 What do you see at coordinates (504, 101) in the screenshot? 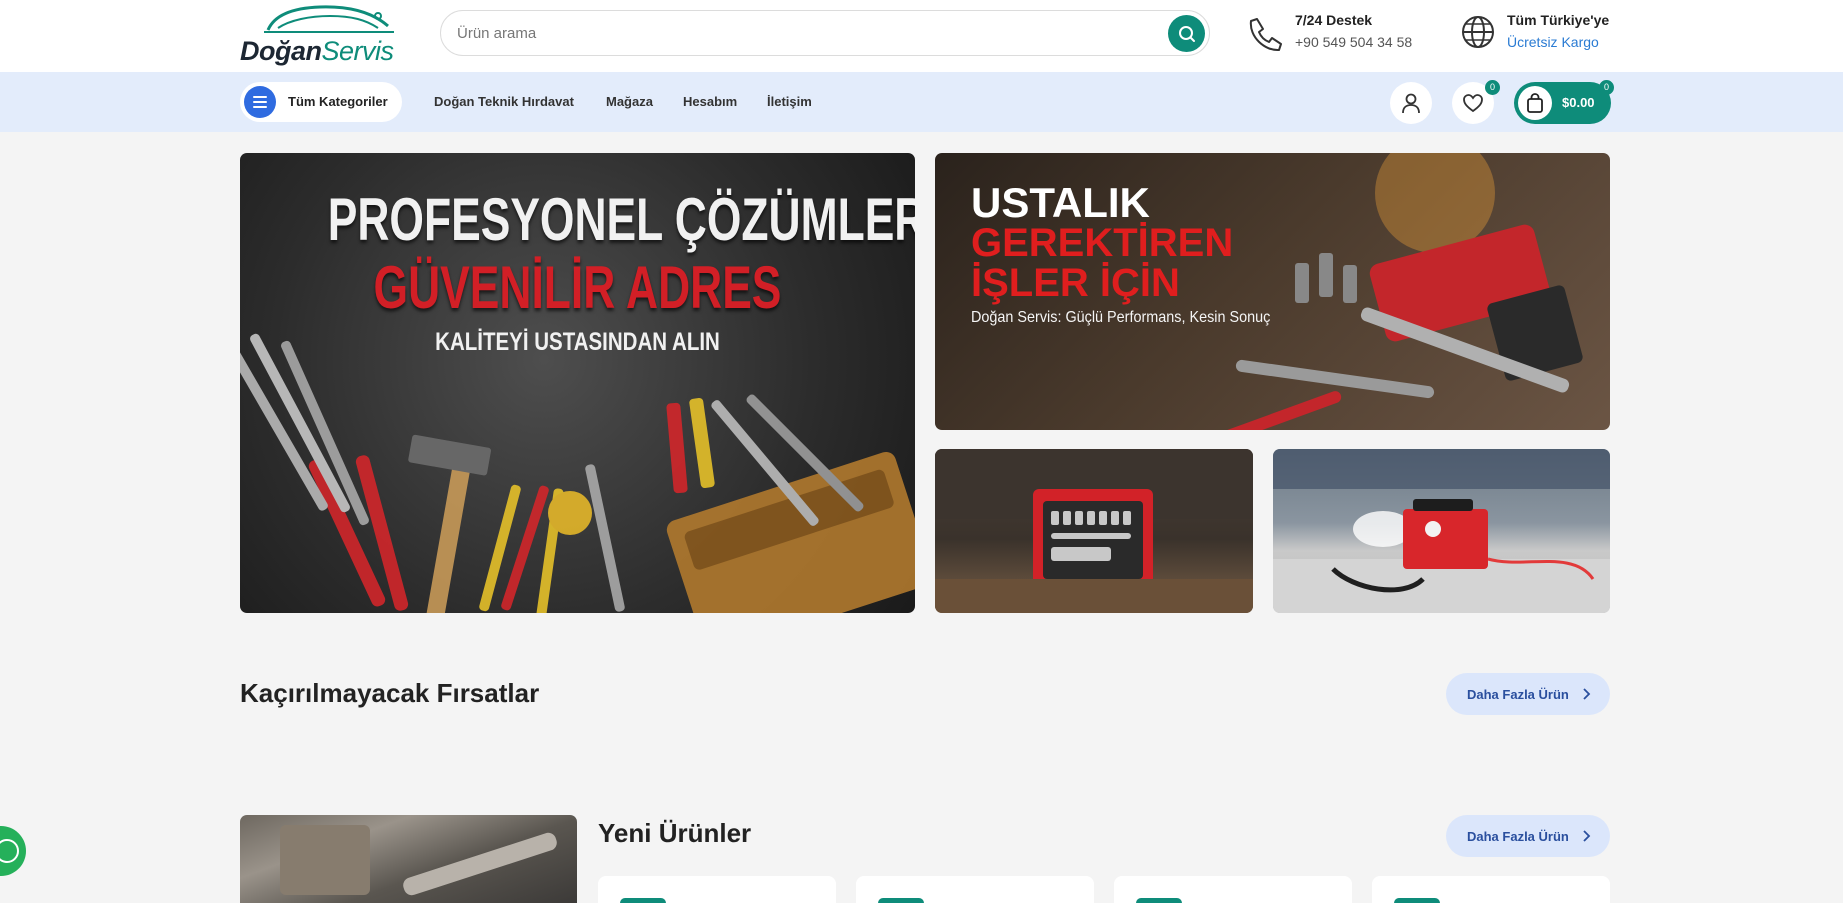
I see `nav-link-dogan-teknik: Doğan Teknik Hırdavat` at bounding box center [504, 101].